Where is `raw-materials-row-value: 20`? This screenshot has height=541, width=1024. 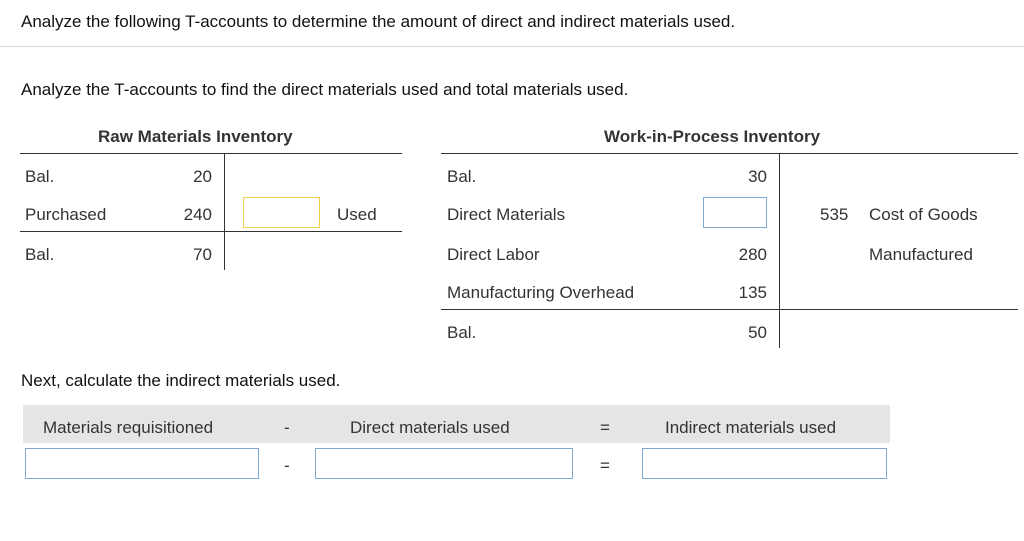 raw-materials-row-value: 20 is located at coordinates (202, 176).